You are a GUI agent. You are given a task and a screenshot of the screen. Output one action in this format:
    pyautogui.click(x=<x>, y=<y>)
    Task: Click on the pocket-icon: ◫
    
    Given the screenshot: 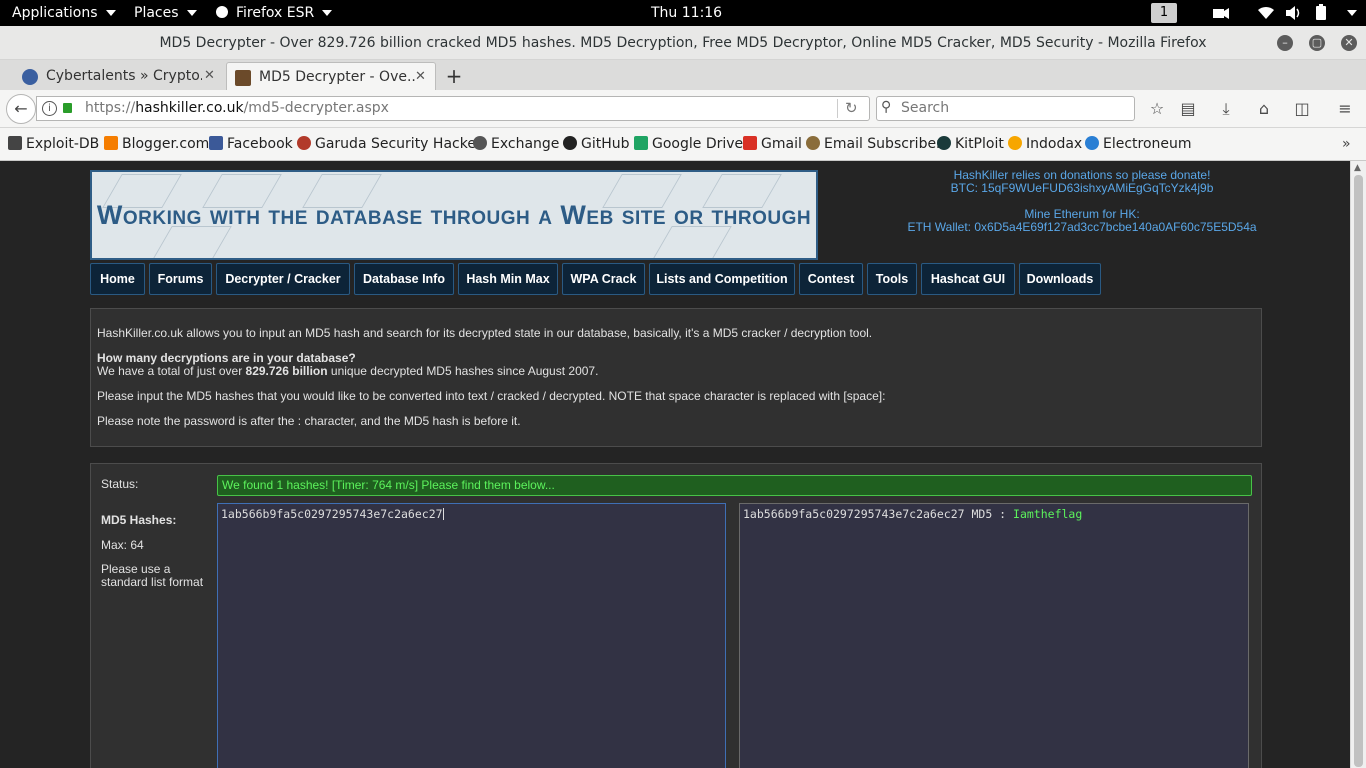 What is the action you would take?
    pyautogui.click(x=1302, y=109)
    